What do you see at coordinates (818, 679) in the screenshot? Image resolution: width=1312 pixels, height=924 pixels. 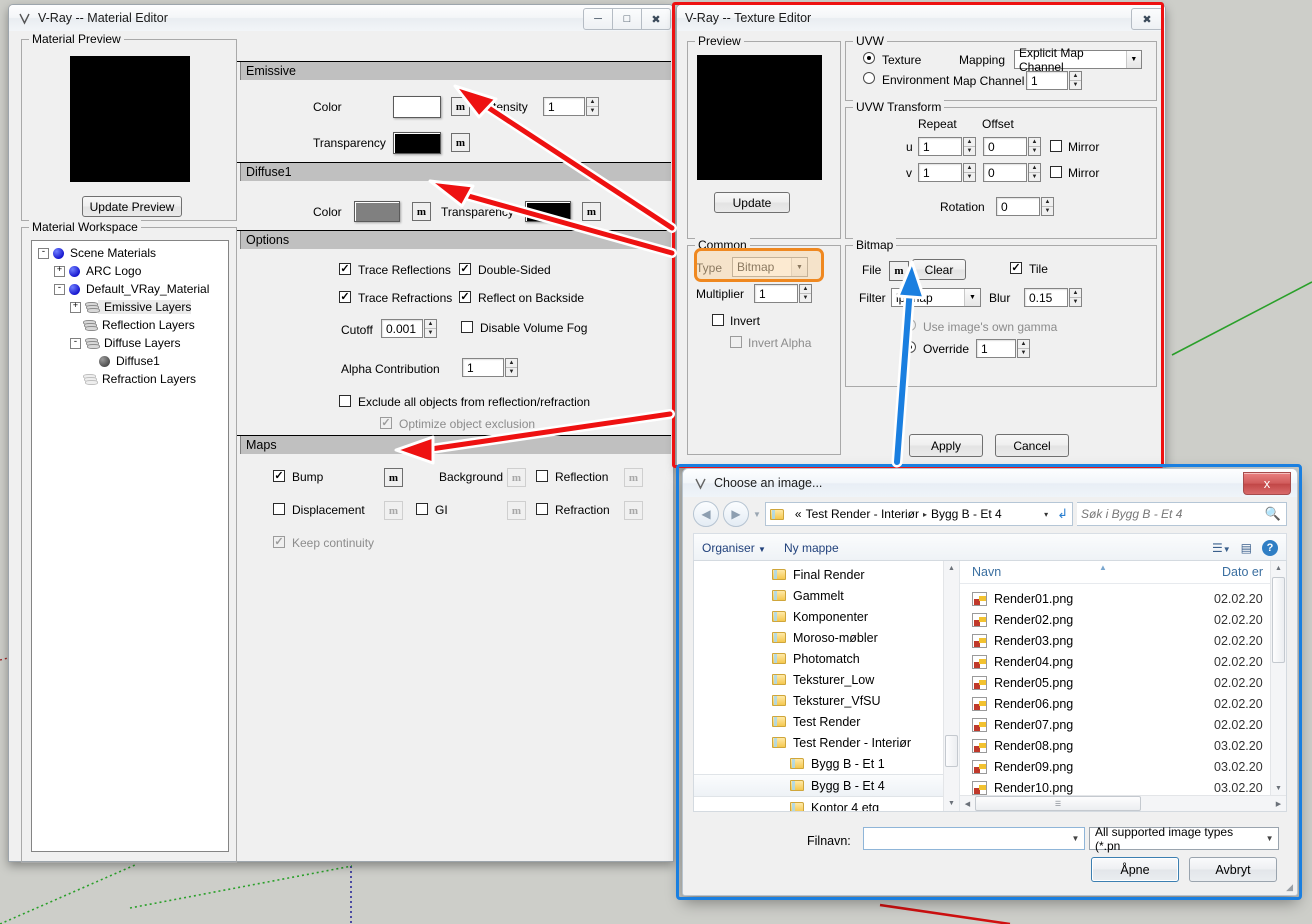 I see `folder-tree-item: Teksturer_Low` at bounding box center [818, 679].